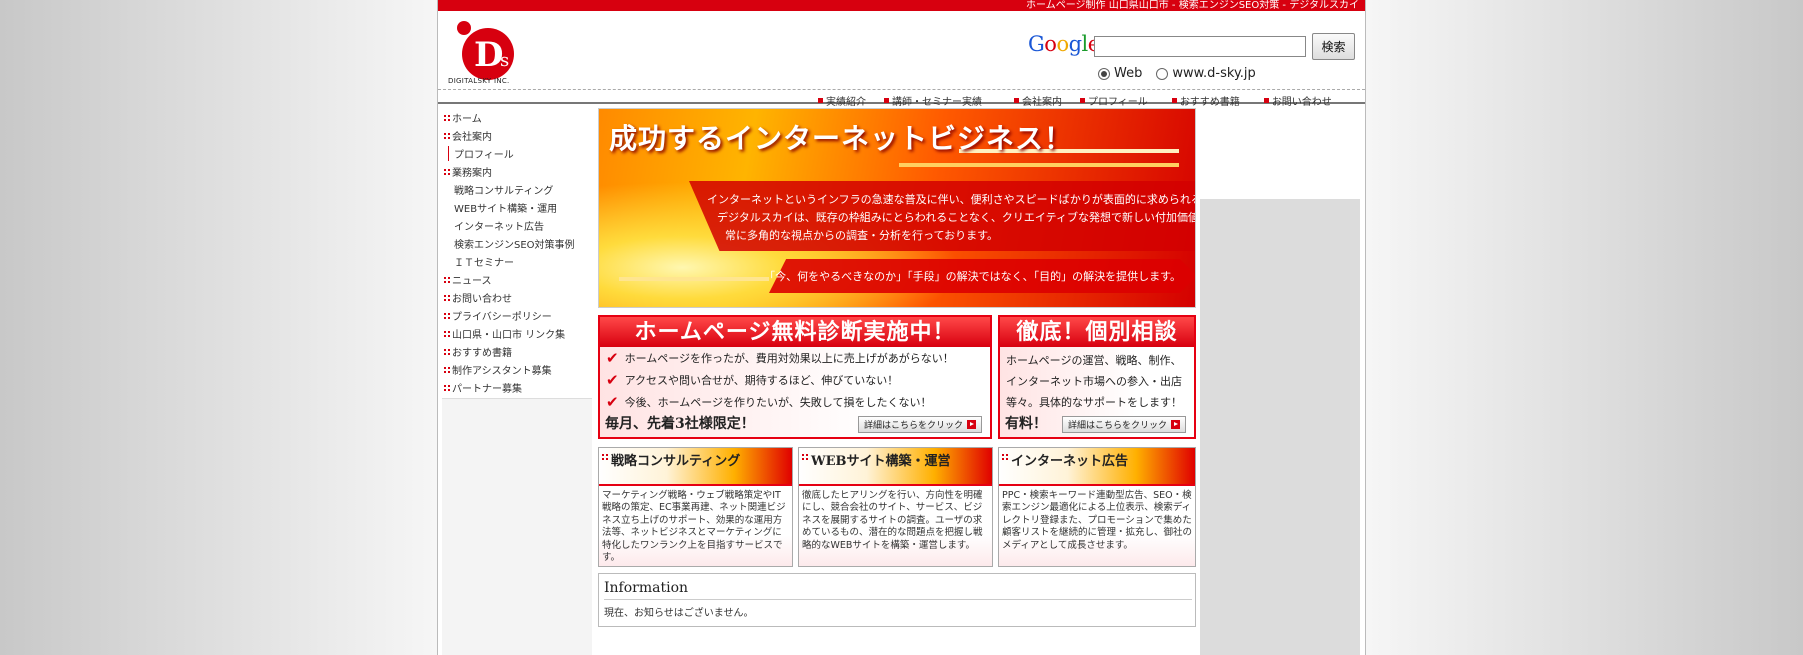 The image size is (1803, 655). What do you see at coordinates (1214, 73) in the screenshot?
I see `radio-site-label: www.d-sky.jp` at bounding box center [1214, 73].